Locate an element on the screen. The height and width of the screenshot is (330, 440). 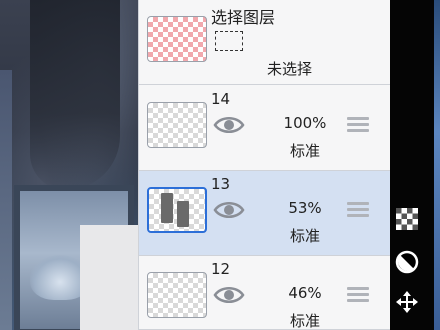
layer-row: 14 100% 标准 is located at coordinates (265, 128).